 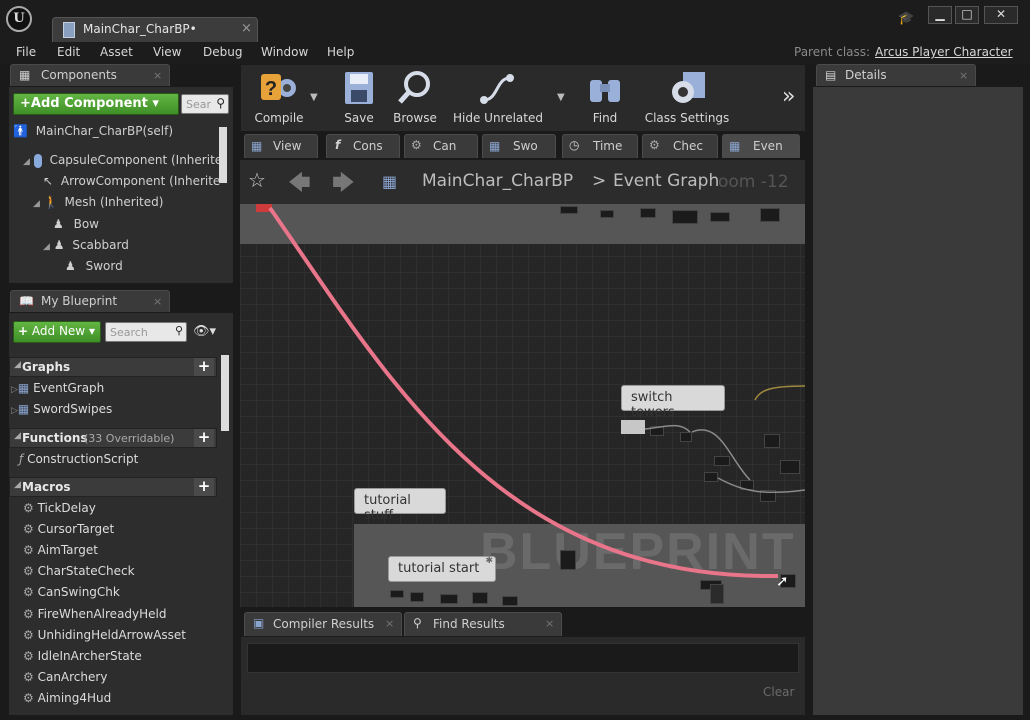 I want to click on tab-can: ⚙ Can, so click(x=441, y=146).